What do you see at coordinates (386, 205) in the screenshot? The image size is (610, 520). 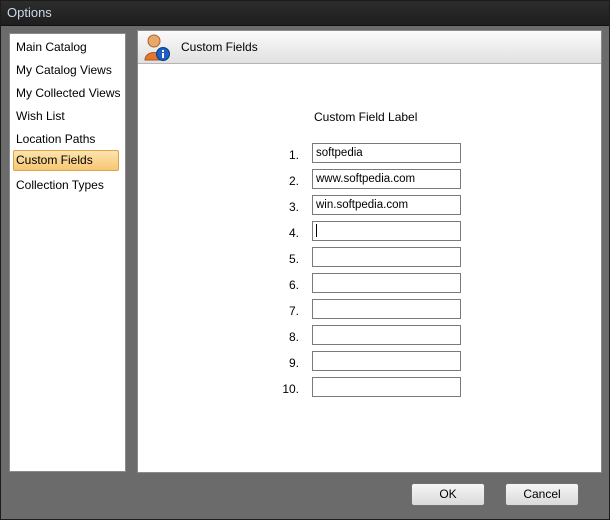 I see `custom-field-3-input: win.softpedia.com` at bounding box center [386, 205].